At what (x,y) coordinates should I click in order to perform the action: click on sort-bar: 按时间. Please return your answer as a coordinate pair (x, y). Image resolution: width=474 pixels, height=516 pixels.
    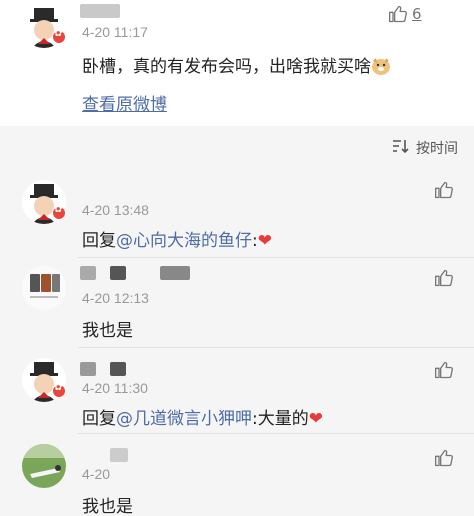
    Looking at the image, I should click on (237, 148).